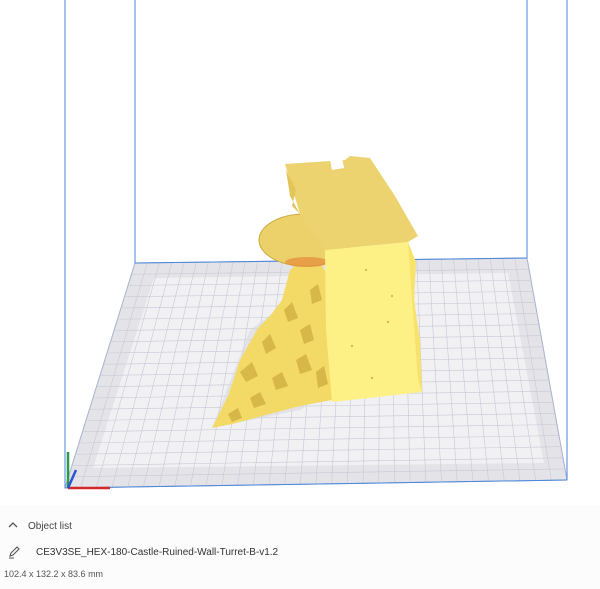  What do you see at coordinates (54, 574) in the screenshot?
I see `object-dimensions: 102.4 x 132.2 x 83.6 mm` at bounding box center [54, 574].